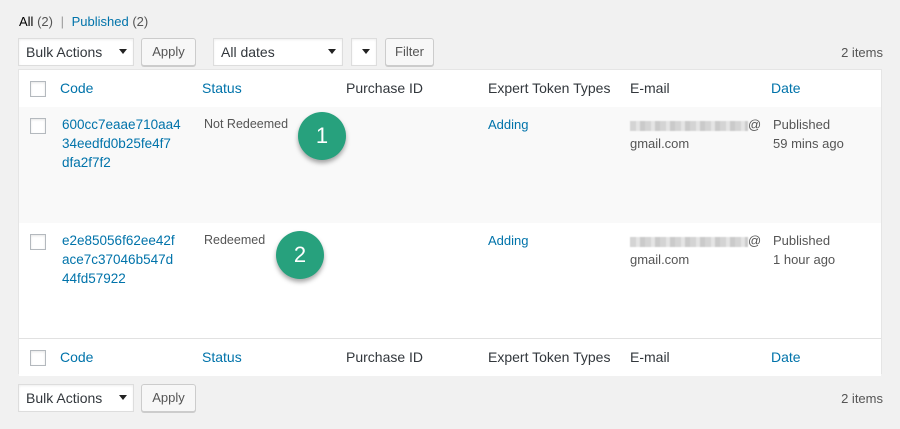 This screenshot has height=429, width=900. I want to click on view-all-count: (2), so click(45, 21).